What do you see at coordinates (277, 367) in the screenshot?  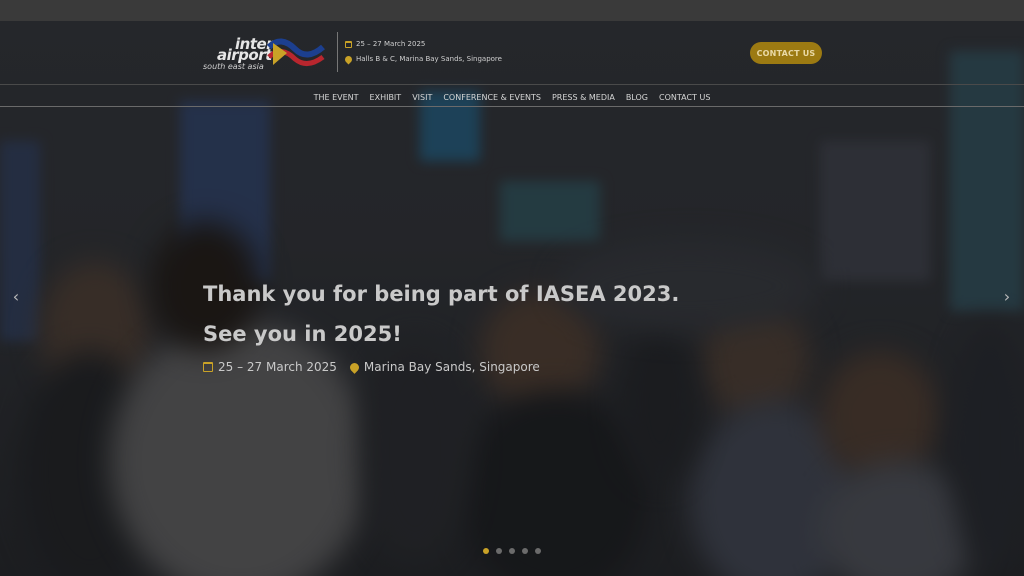 I see `hero-date-text: 25 – 27 March 2025` at bounding box center [277, 367].